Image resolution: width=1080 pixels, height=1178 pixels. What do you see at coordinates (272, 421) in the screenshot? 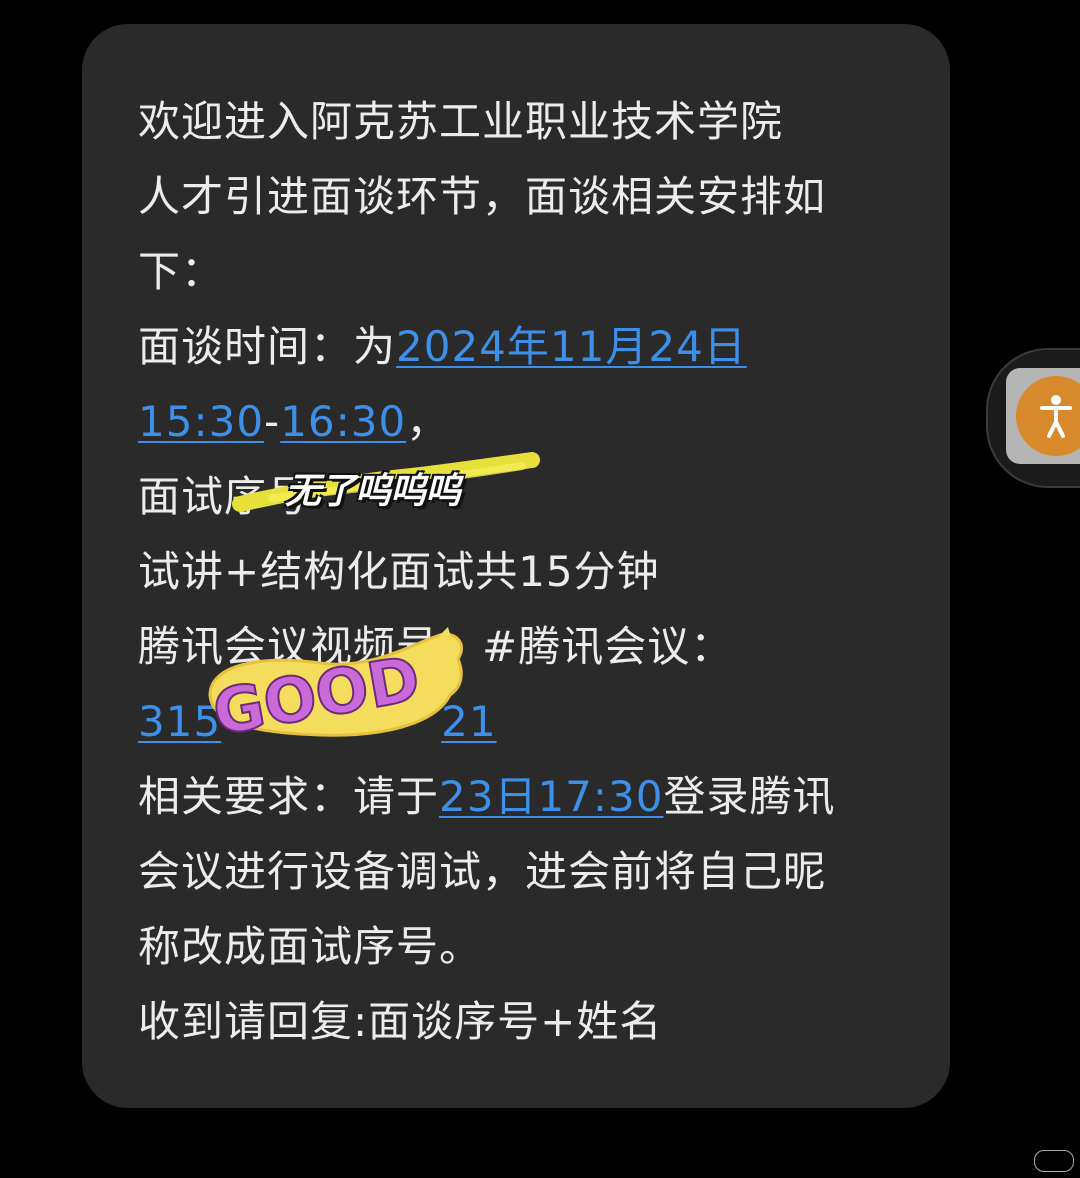
I see `line-text: -` at bounding box center [272, 421].